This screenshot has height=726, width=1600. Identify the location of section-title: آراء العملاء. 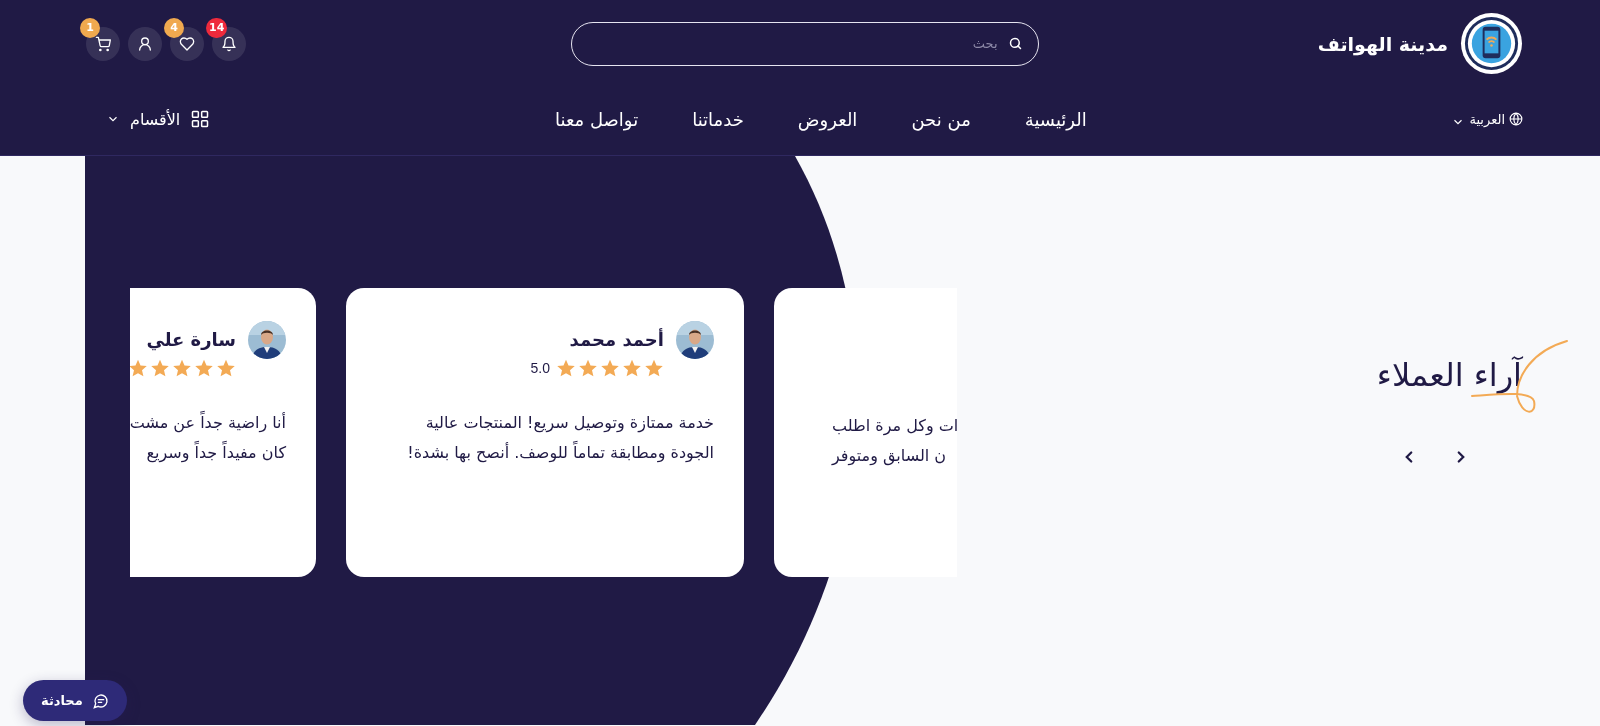
(1449, 375).